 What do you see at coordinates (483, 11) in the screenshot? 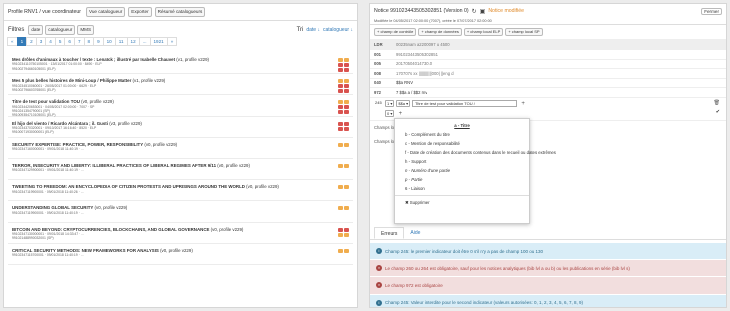
I see `save-icon: ▣` at bounding box center [483, 11].